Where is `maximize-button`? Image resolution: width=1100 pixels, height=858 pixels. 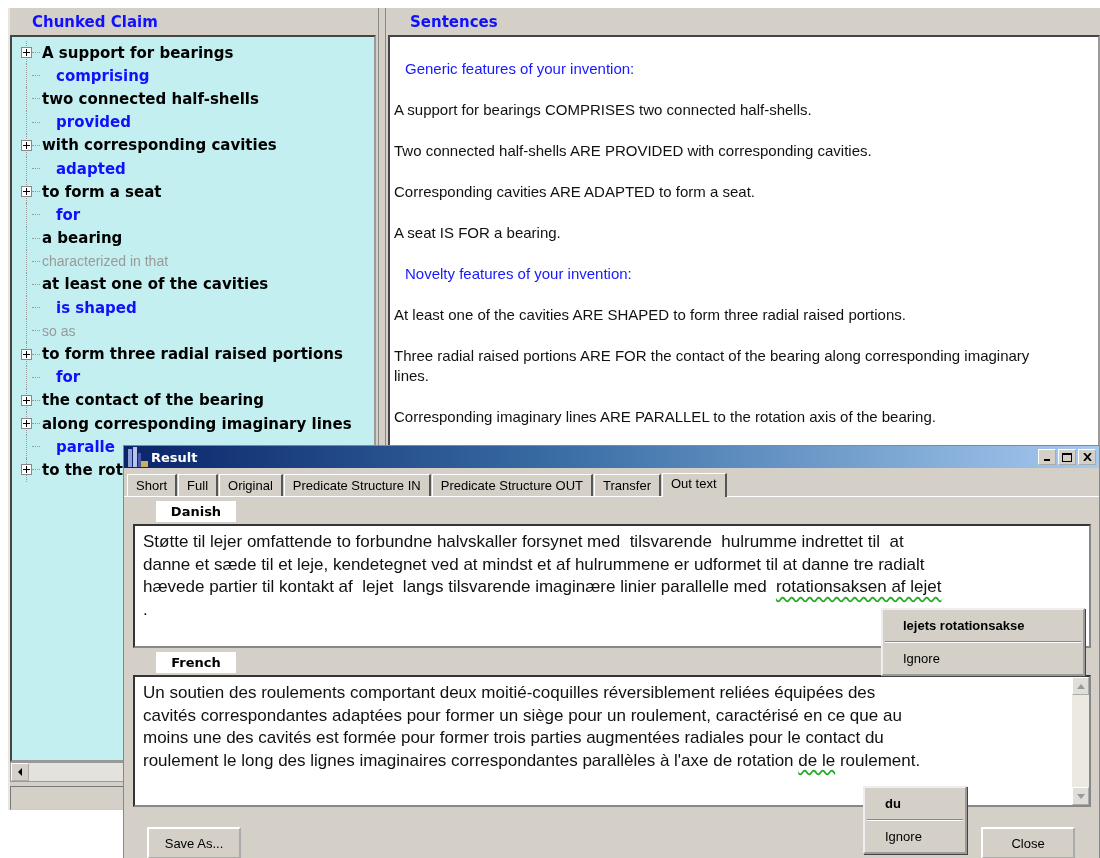 maximize-button is located at coordinates (1067, 457).